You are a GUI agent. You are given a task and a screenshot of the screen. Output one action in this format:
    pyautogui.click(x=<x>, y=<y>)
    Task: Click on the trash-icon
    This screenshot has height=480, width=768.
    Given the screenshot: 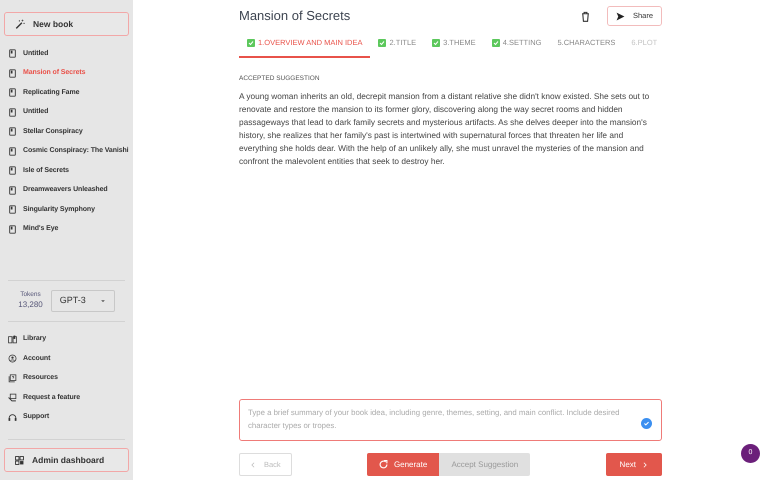 What is the action you would take?
    pyautogui.click(x=585, y=16)
    